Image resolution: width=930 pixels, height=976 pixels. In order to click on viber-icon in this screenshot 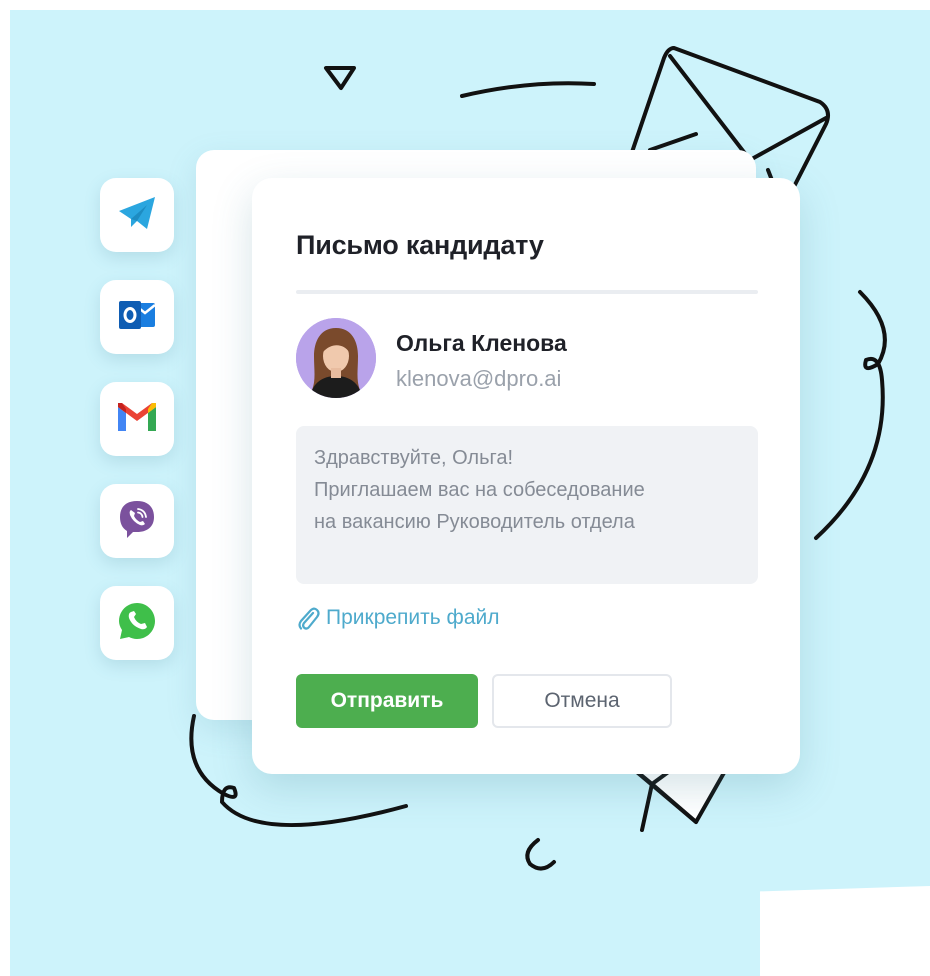, I will do `click(137, 521)`.